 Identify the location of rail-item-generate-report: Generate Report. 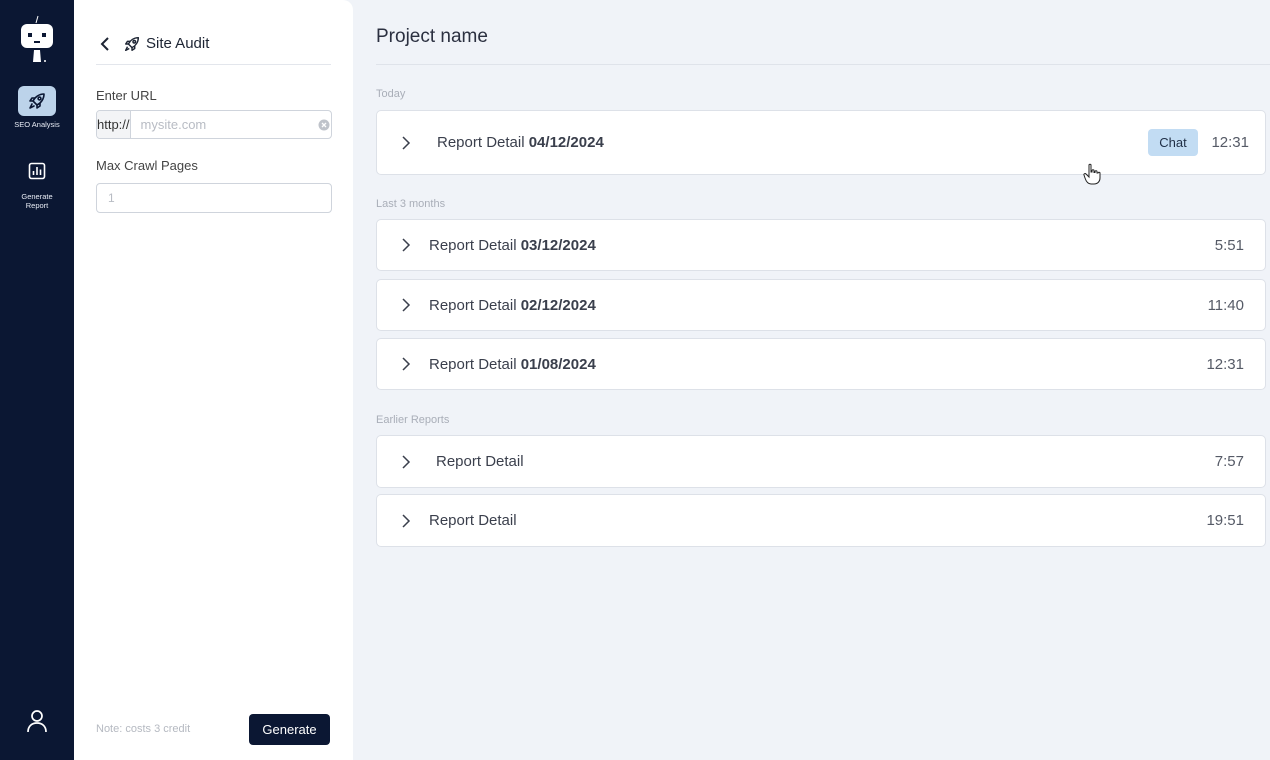
(37, 184).